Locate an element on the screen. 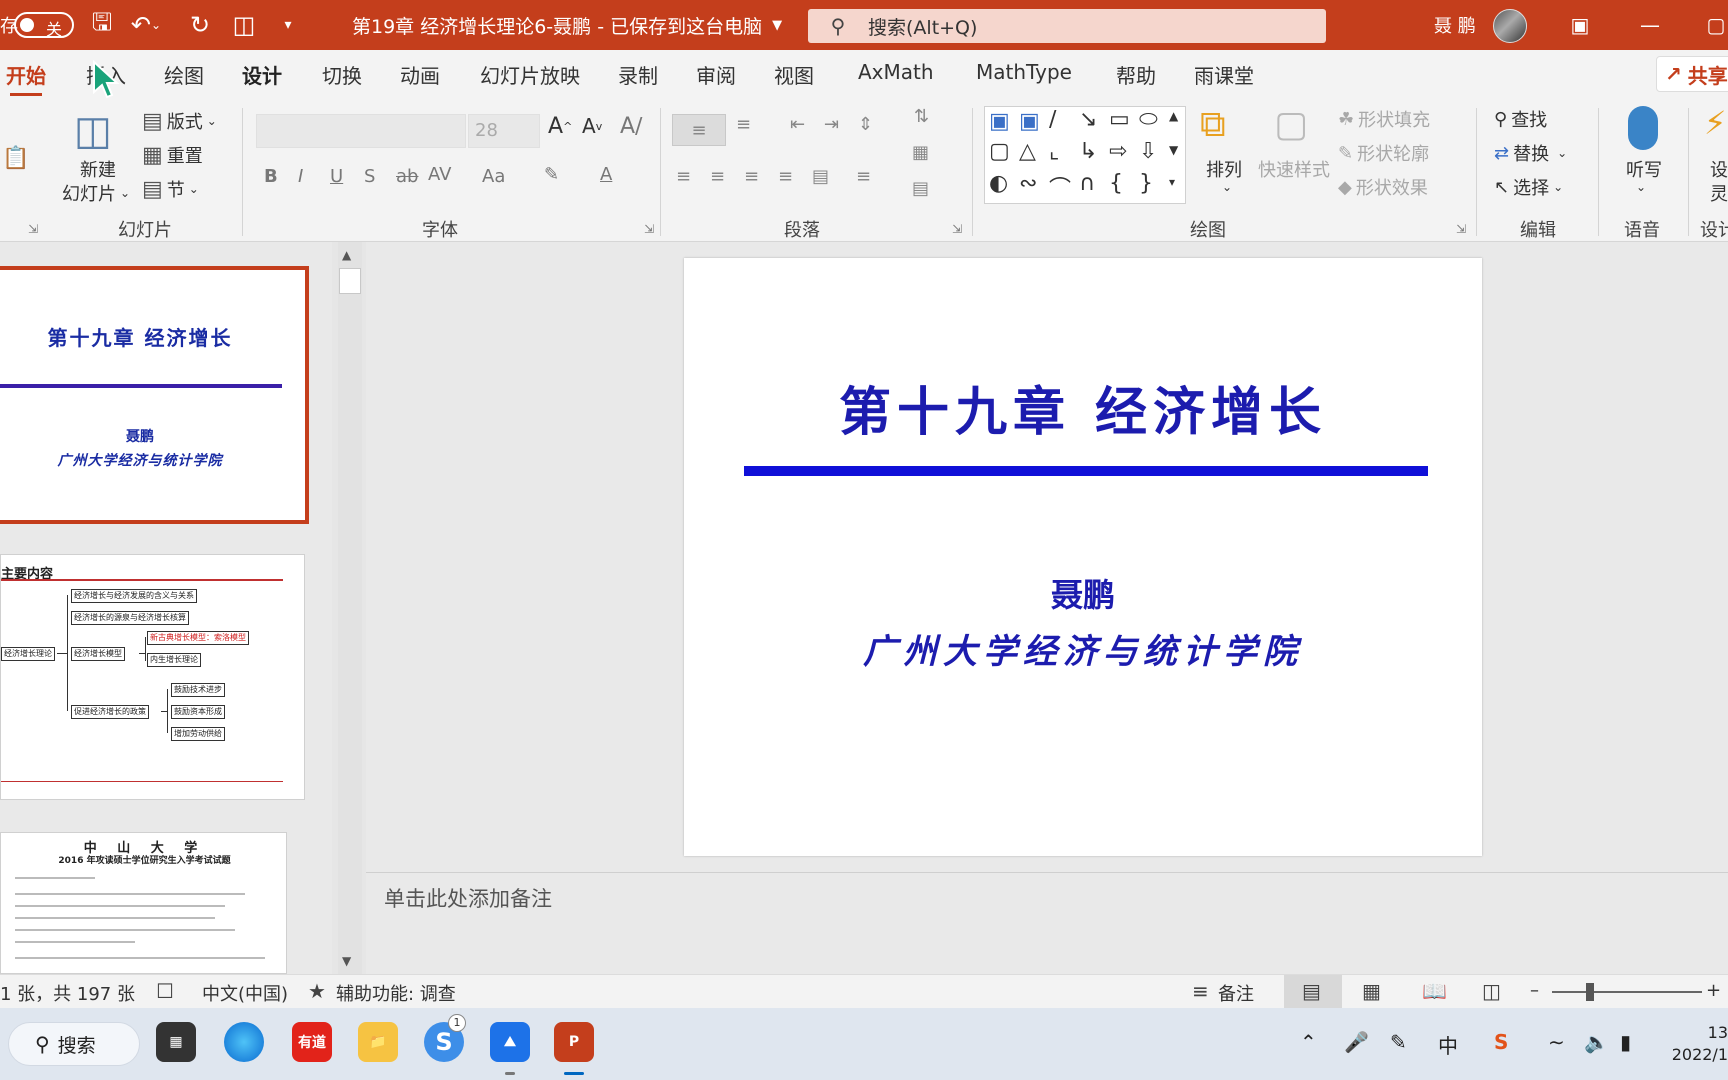 This screenshot has height=1080, width=1728. zoom-in-icon: + is located at coordinates (1713, 990).